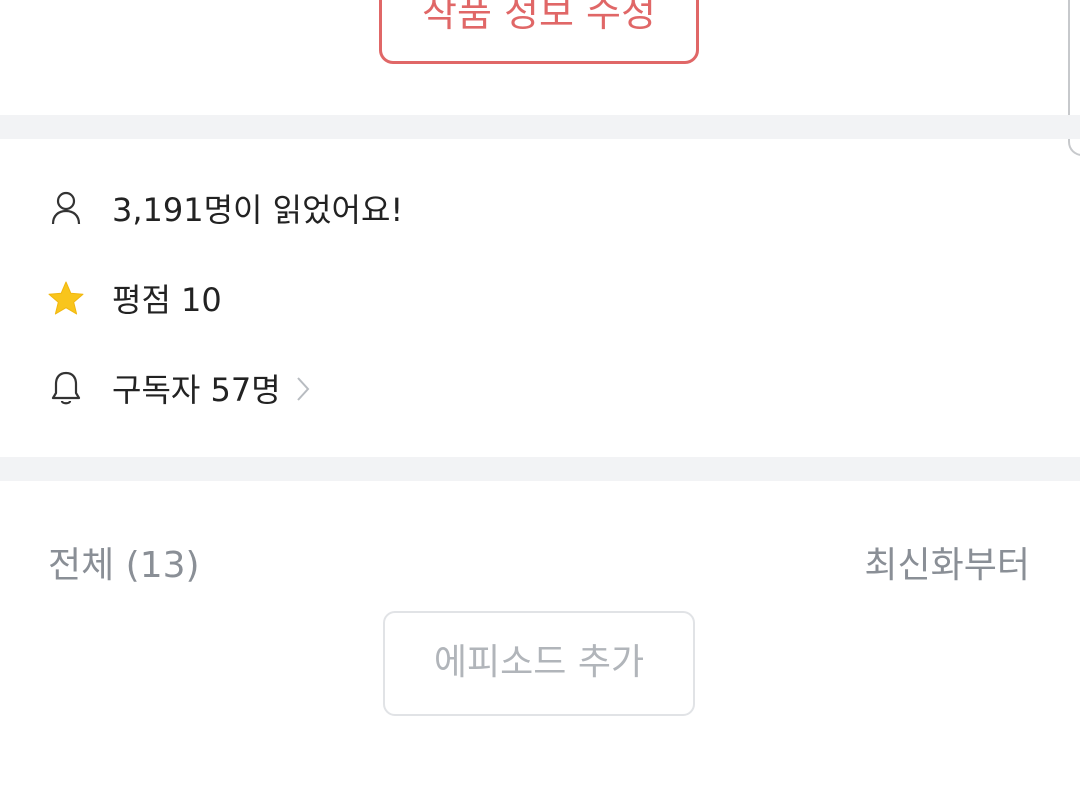  I want to click on episode-list-header: 전체 (13) 최신화부터, so click(540, 560).